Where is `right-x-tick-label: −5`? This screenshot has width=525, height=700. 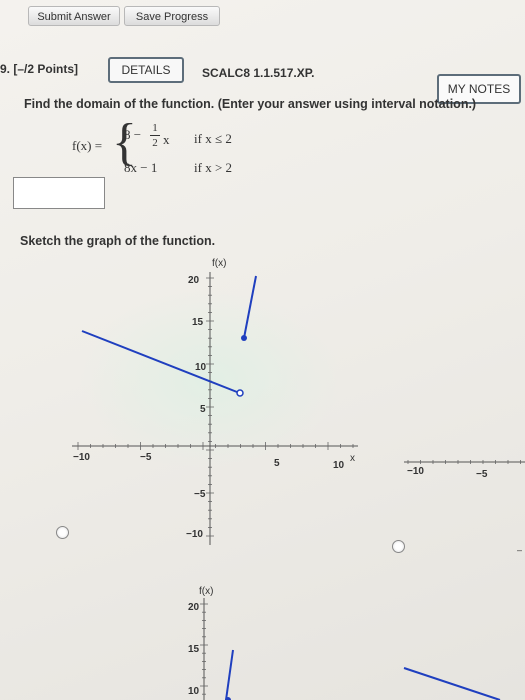
right-x-tick-label: −5 is located at coordinates (482, 474).